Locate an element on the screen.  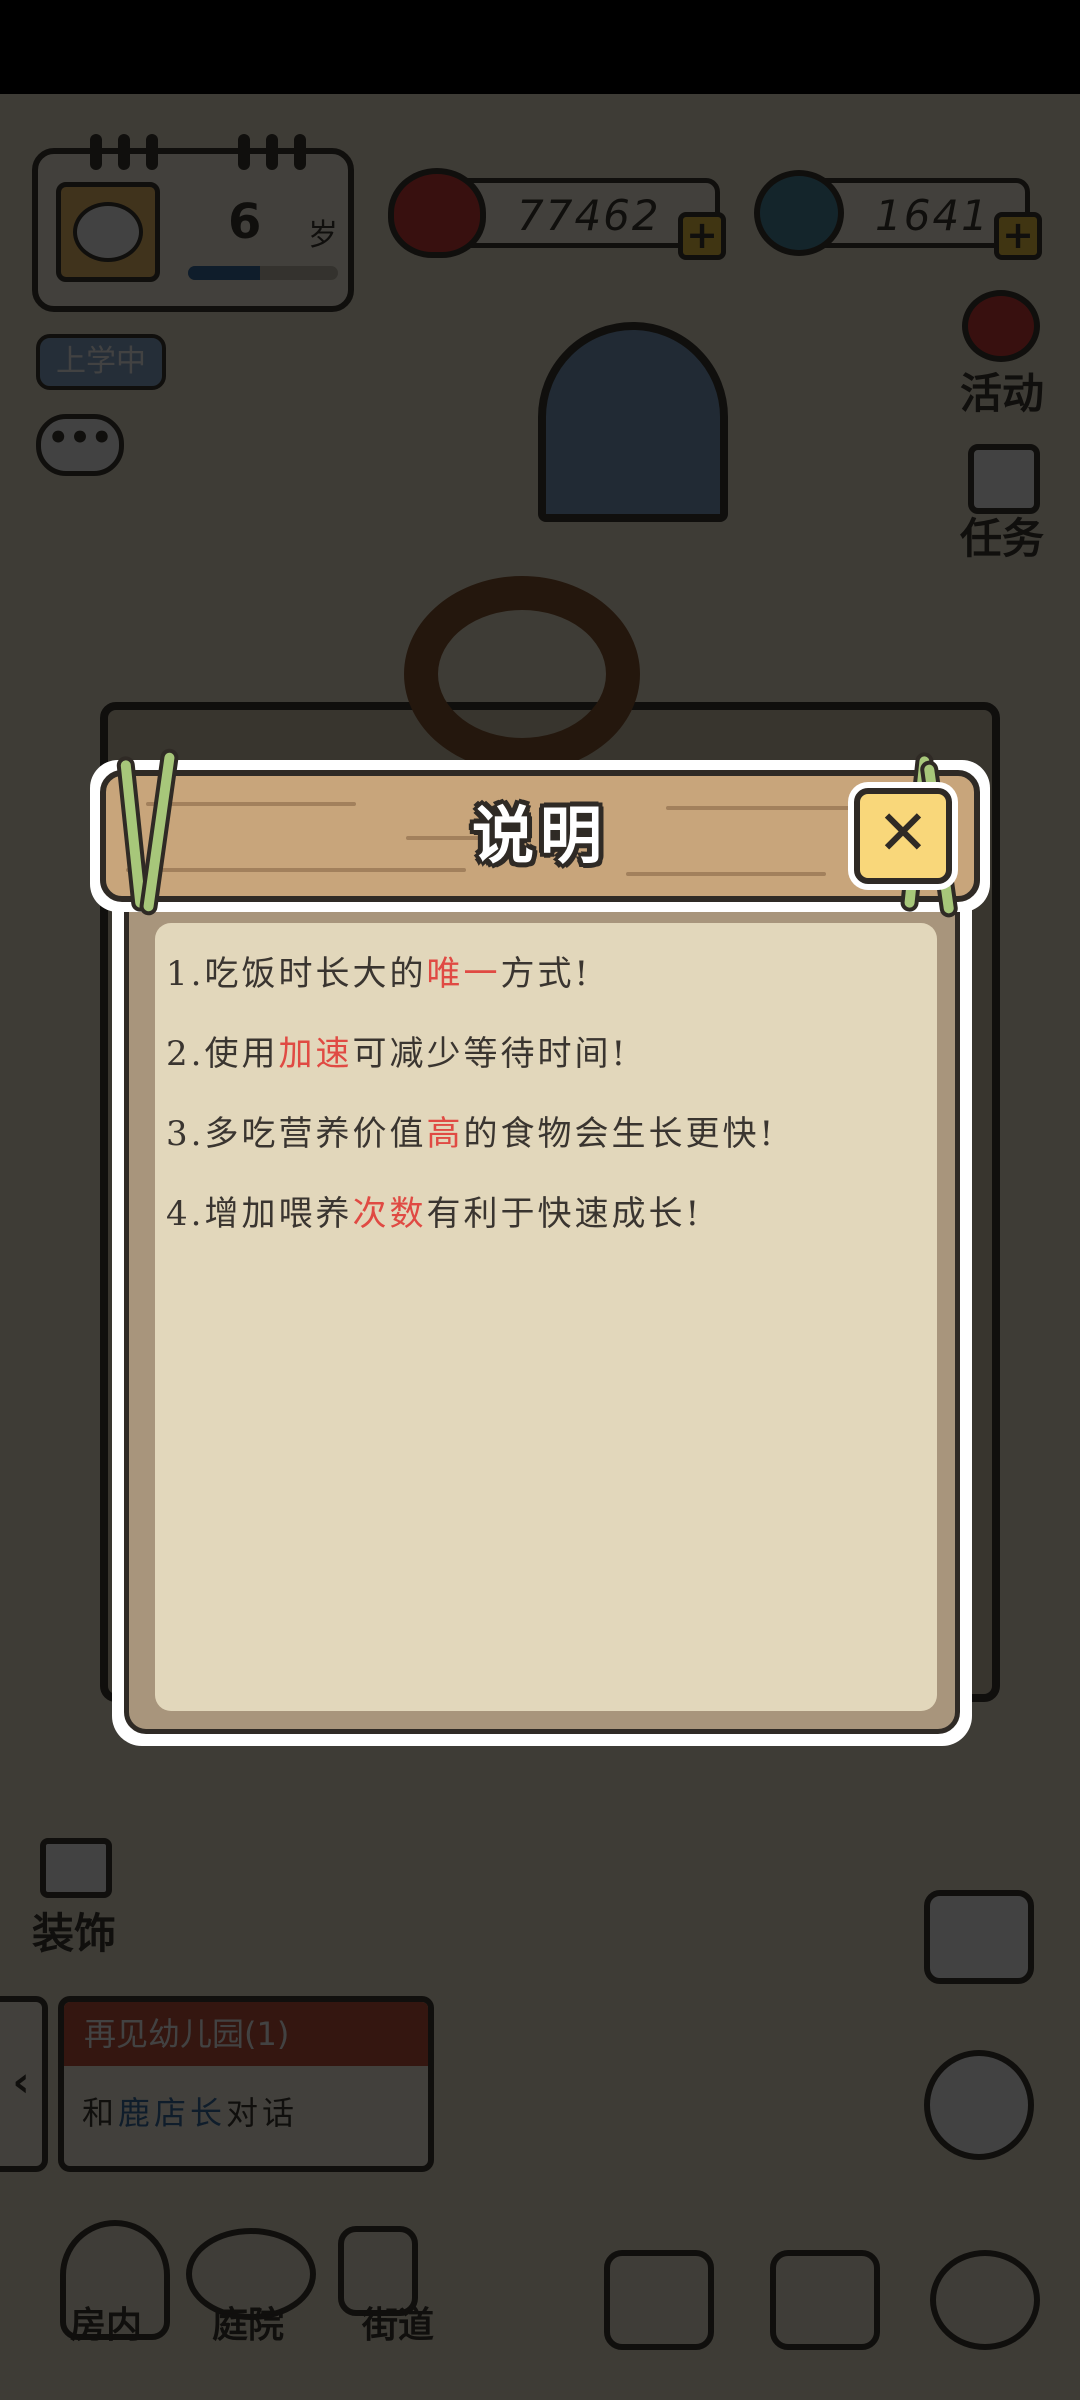
activity-label: 活动 is located at coordinates (1002, 390).